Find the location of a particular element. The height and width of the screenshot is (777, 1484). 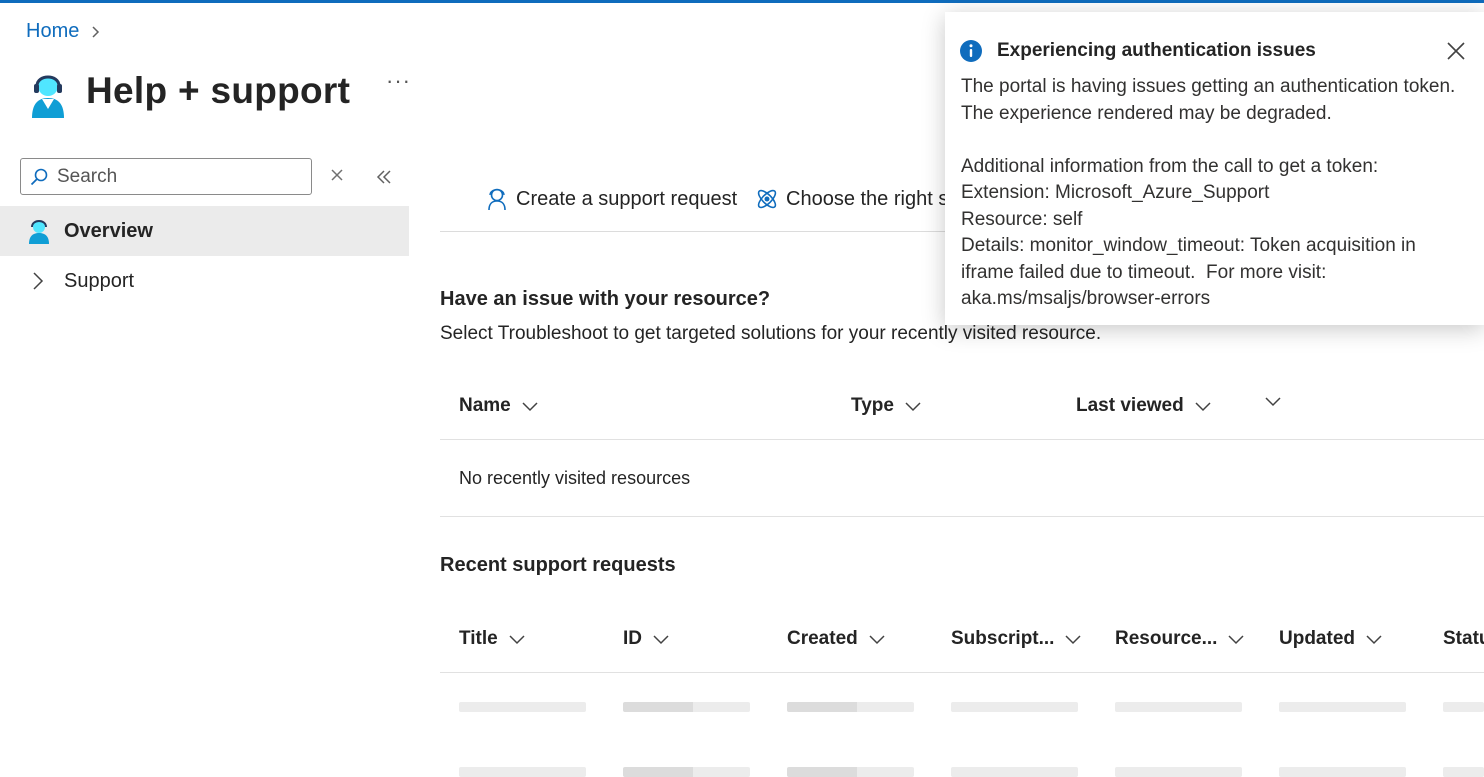

create-support-request-button: Create a support request is located at coordinates (610, 199).